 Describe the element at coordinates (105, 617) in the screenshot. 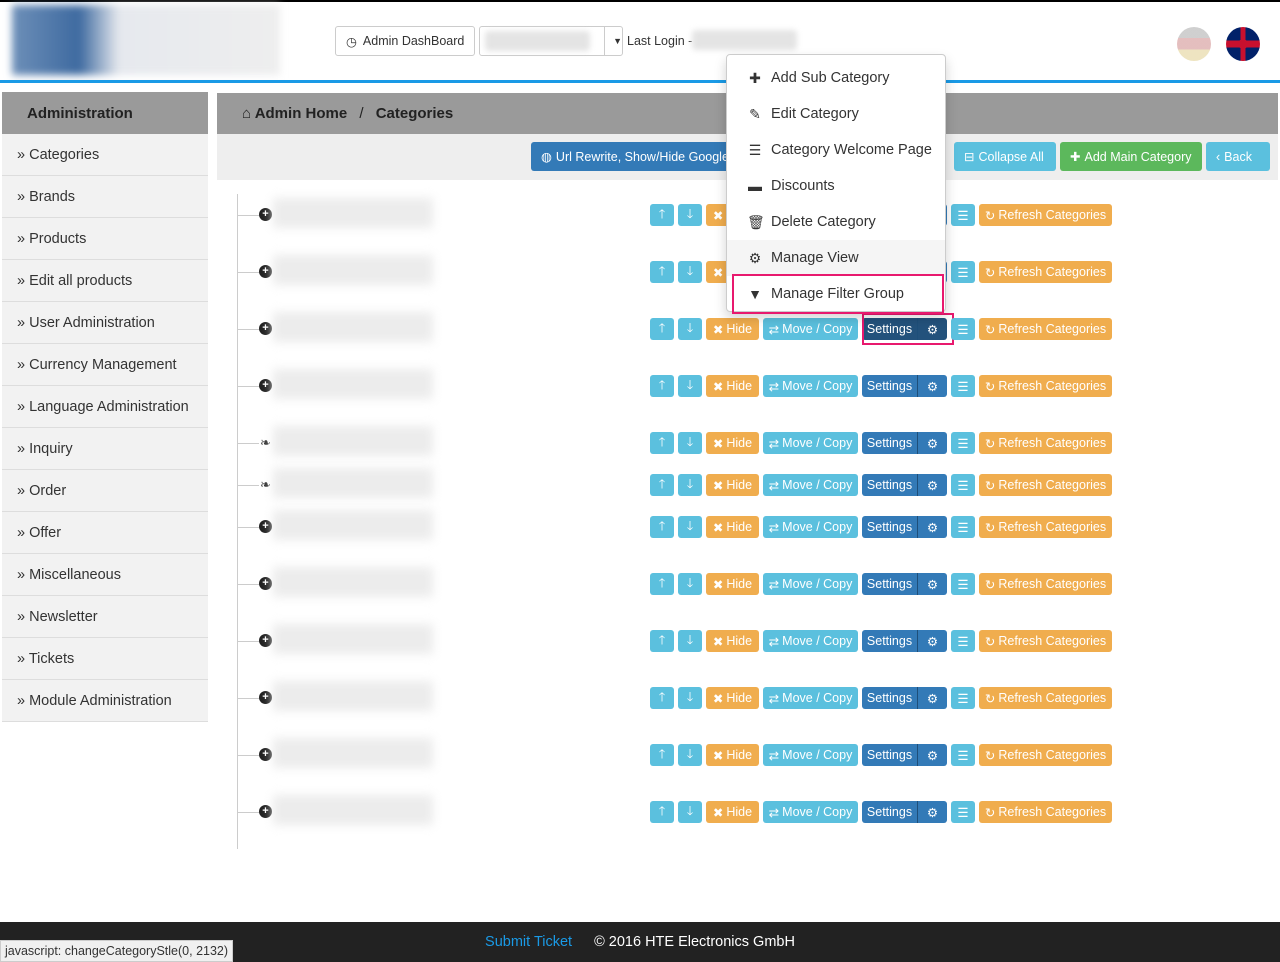

I see `sidebar-item-newsletter: » Newsletter` at that location.